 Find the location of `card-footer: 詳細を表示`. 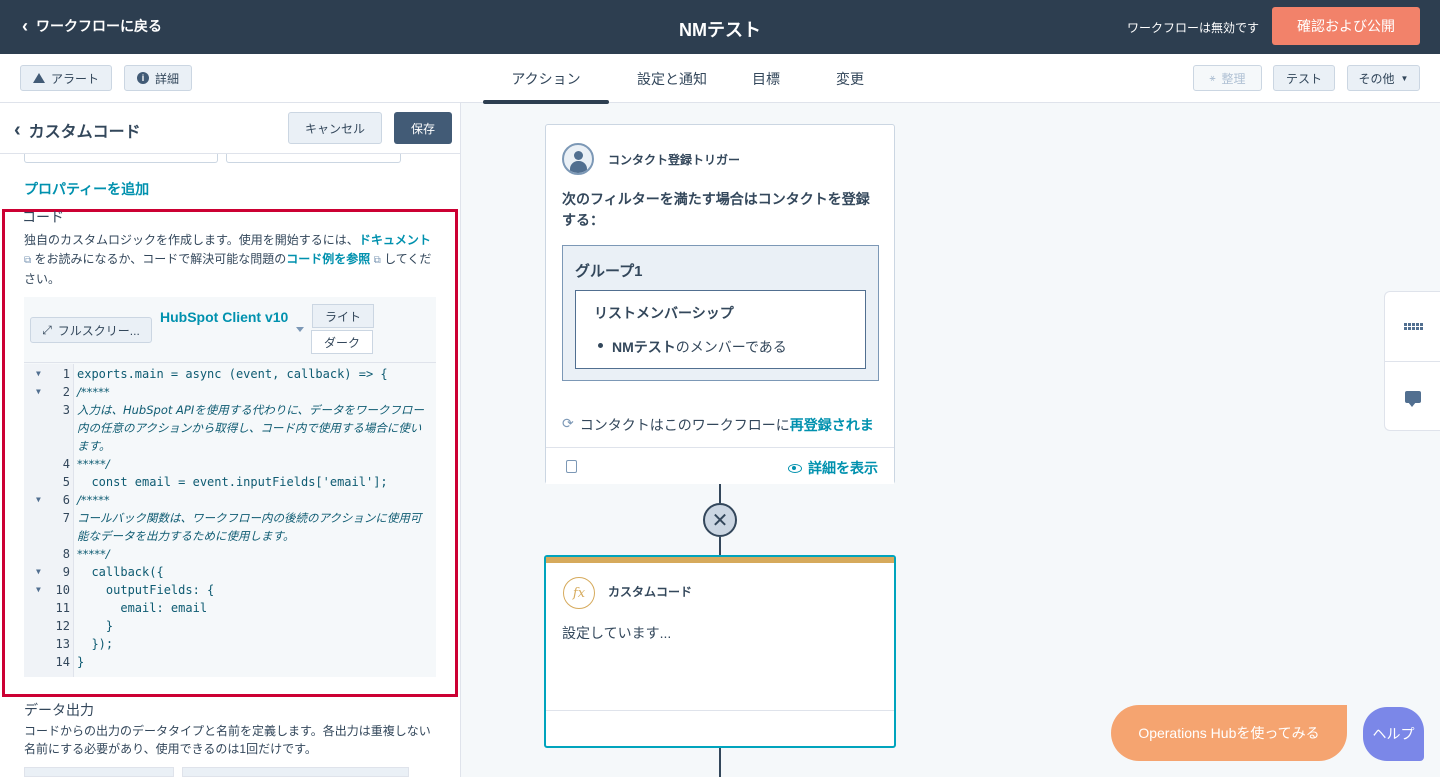

card-footer: 詳細を表示 is located at coordinates (720, 465).